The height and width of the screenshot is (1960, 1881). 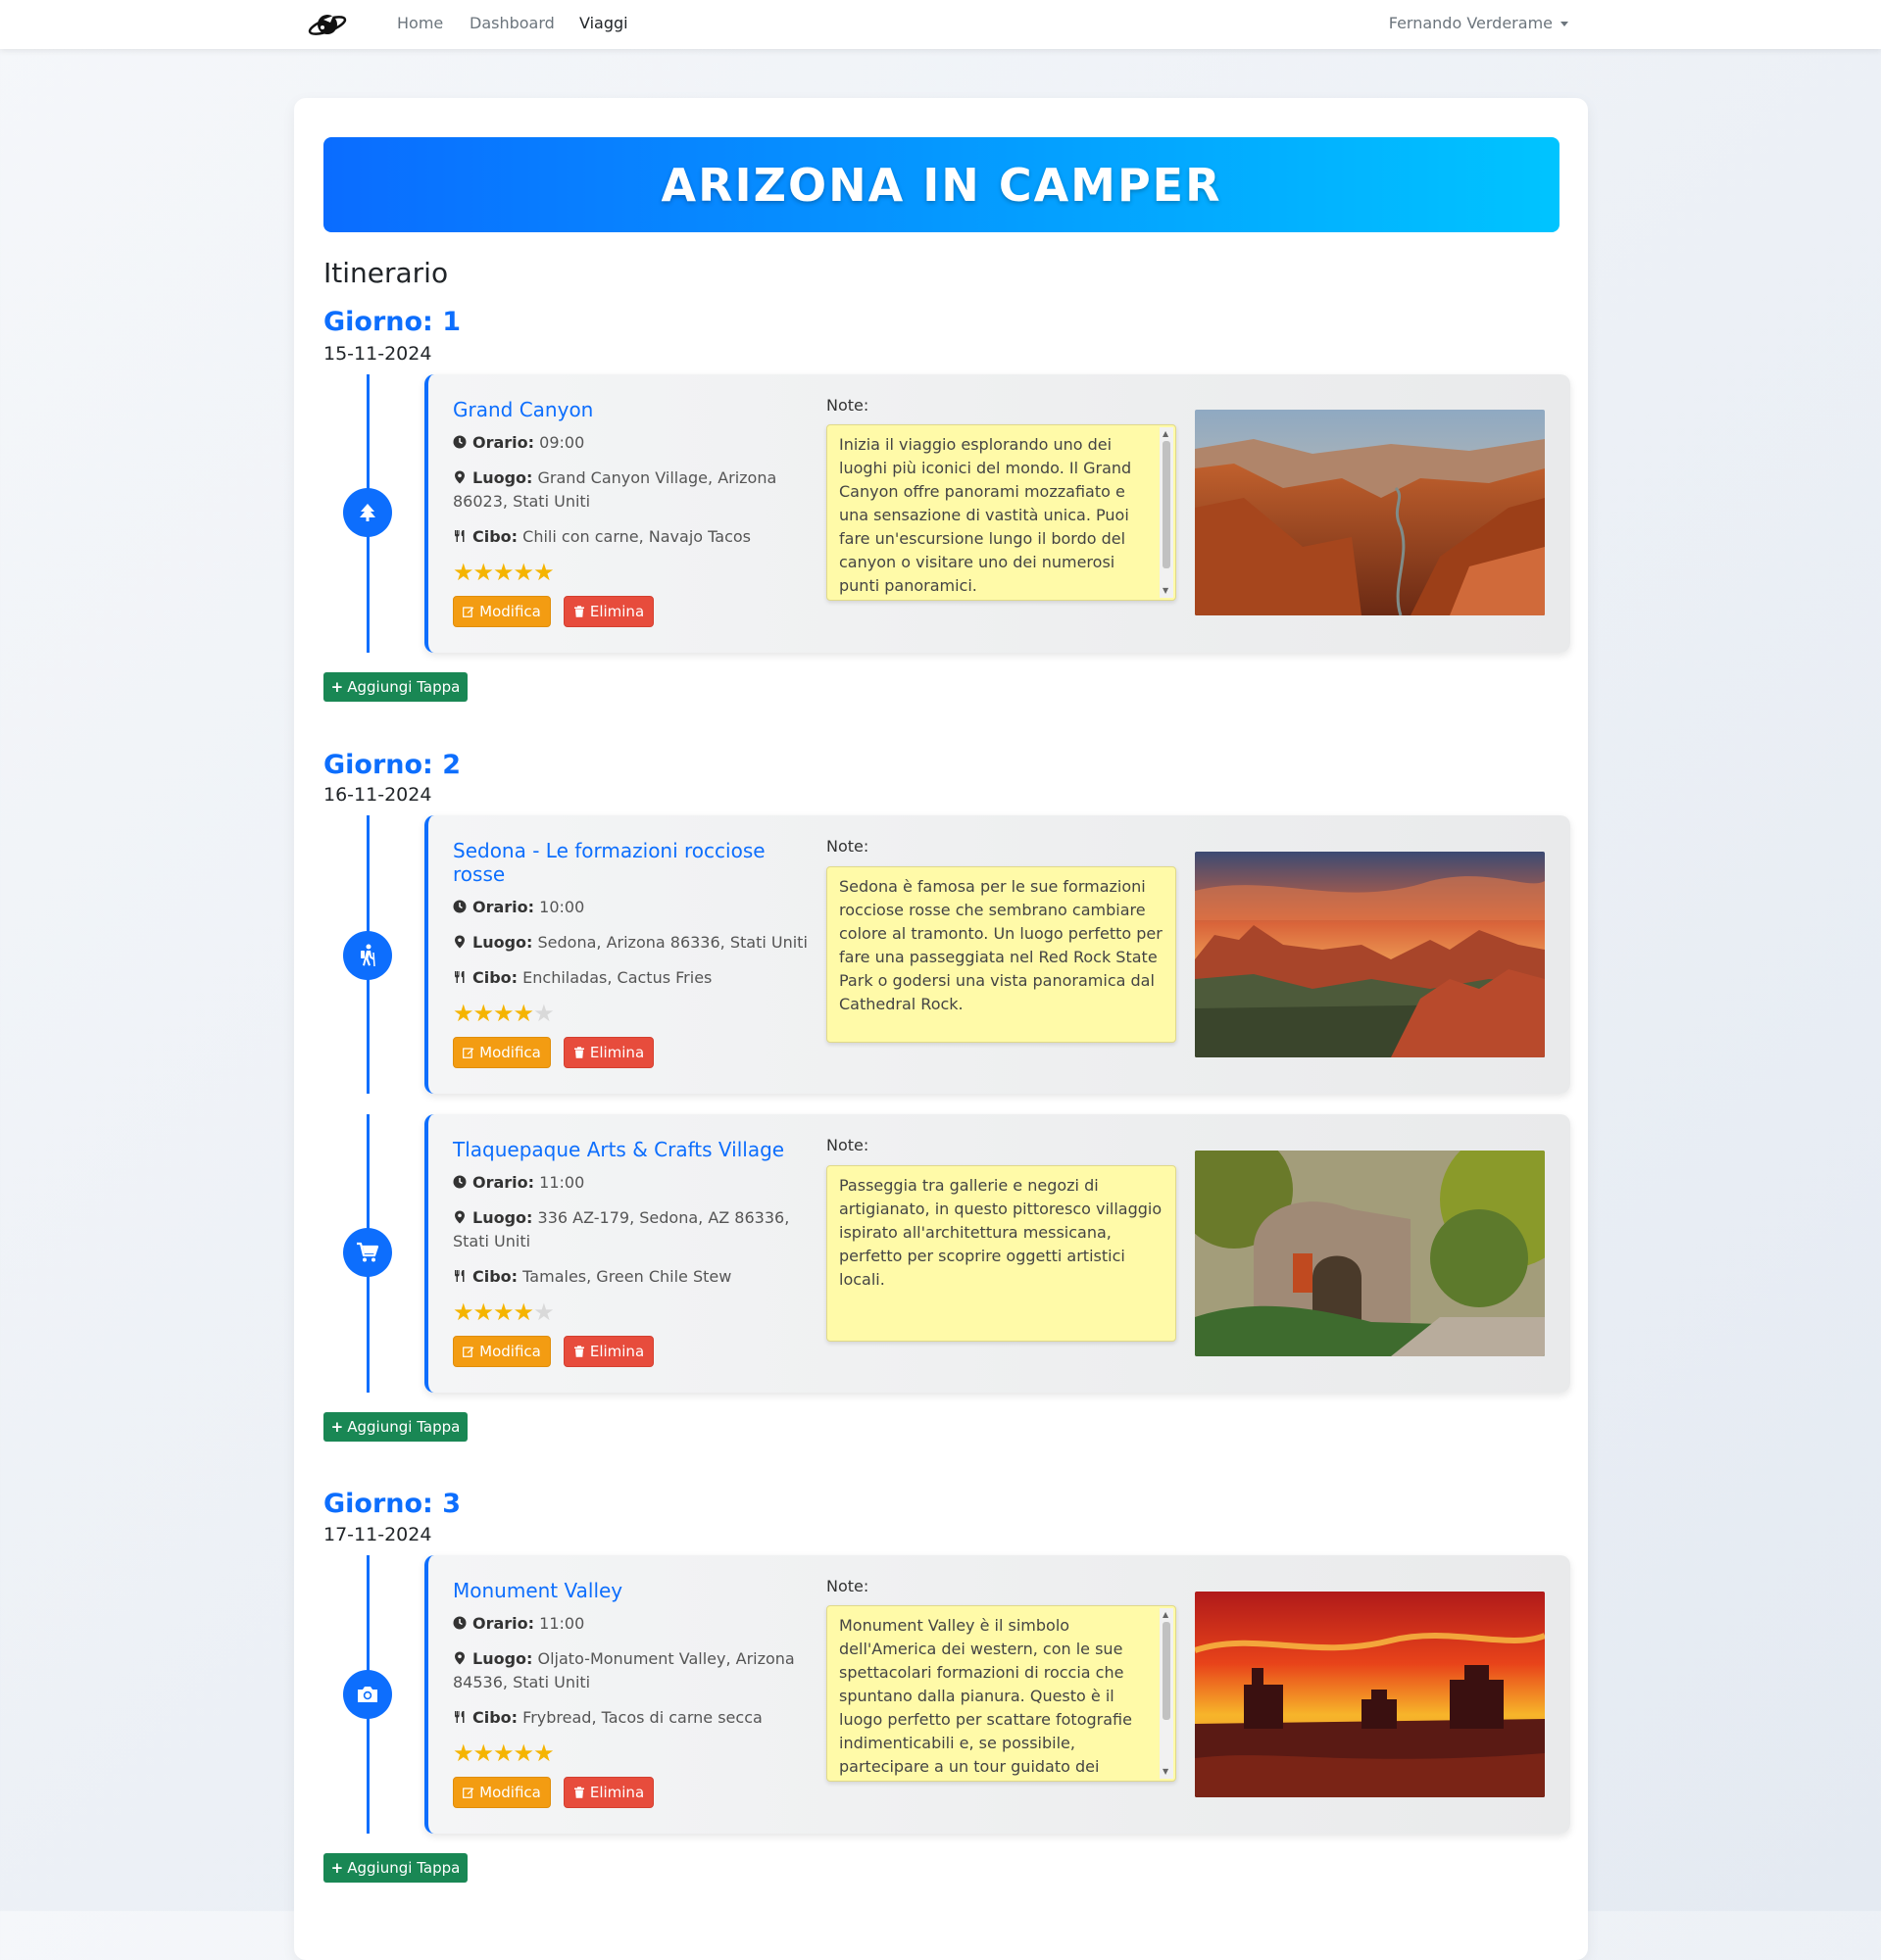 What do you see at coordinates (629, 1590) in the screenshot?
I see `stop-name: Monument Valley` at bounding box center [629, 1590].